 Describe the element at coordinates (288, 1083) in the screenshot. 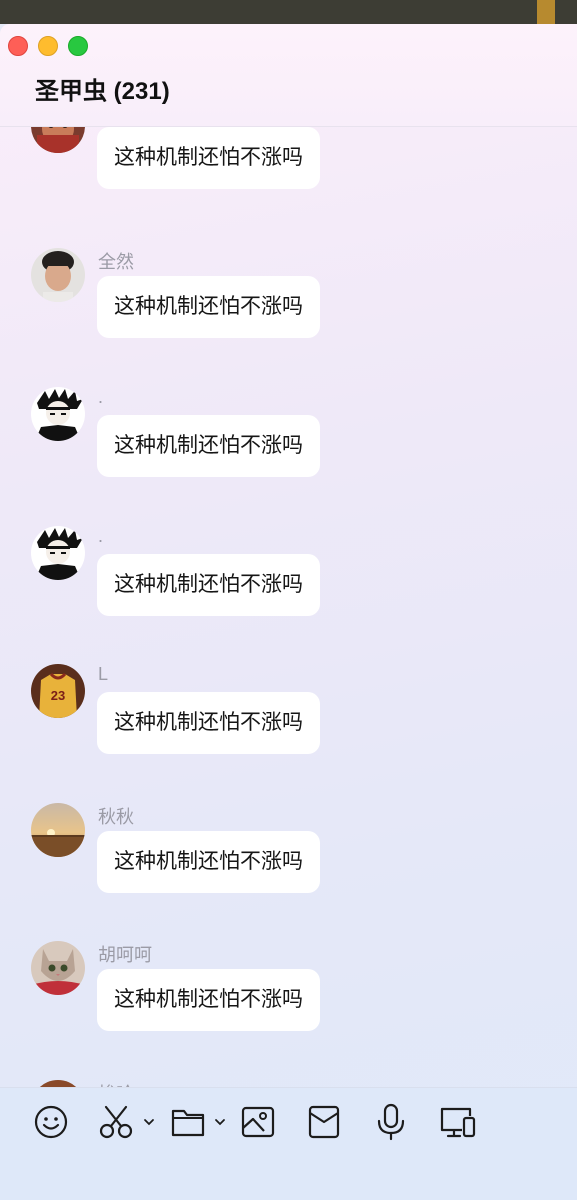

I see `message-item: 梭哈` at that location.